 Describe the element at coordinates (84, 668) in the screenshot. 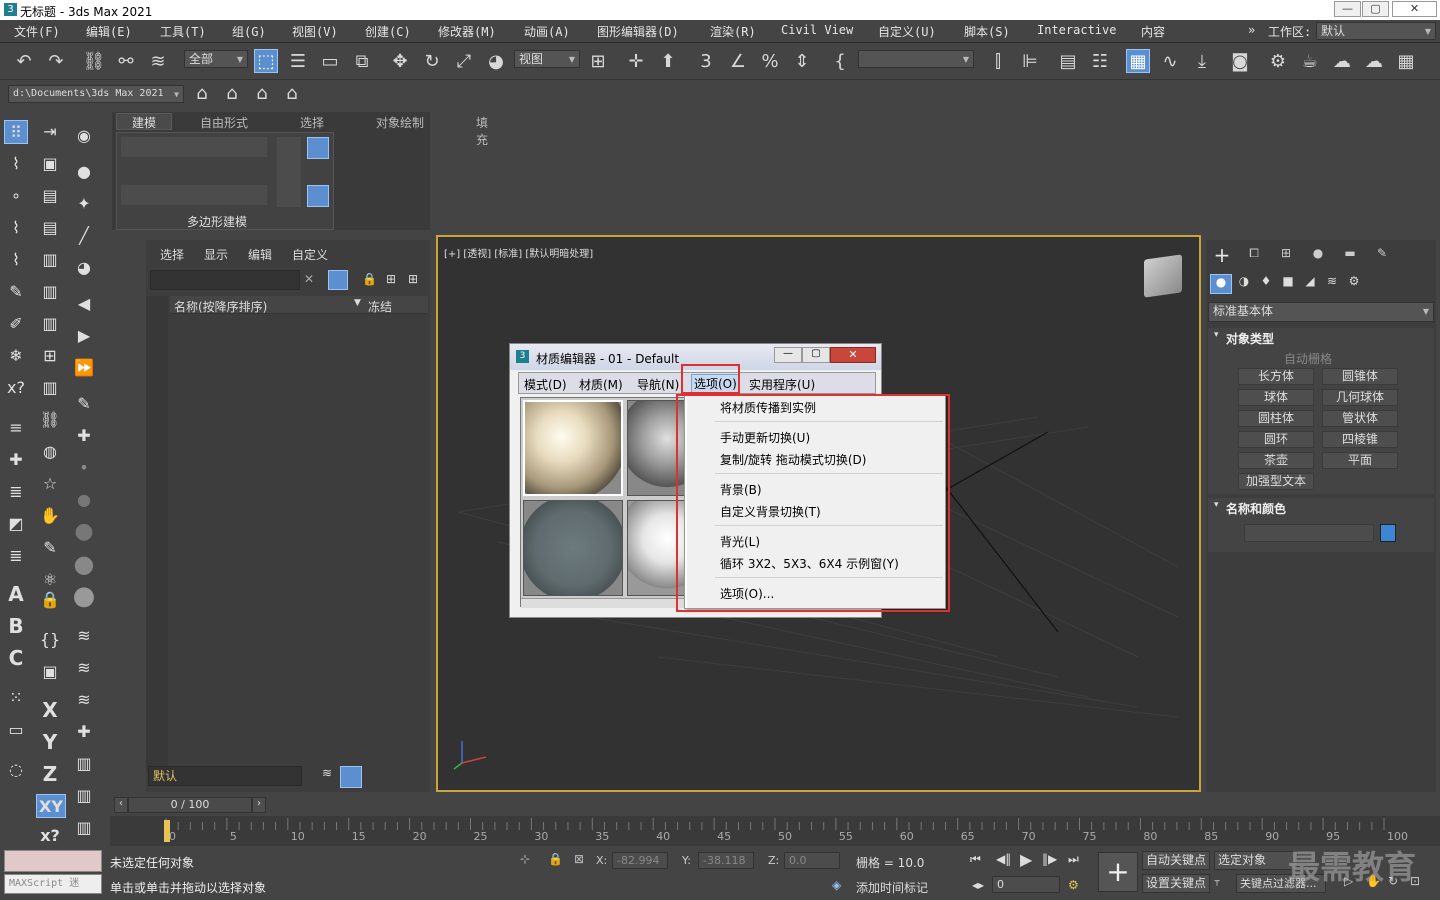

I see `layer-b-icon: ≋` at that location.